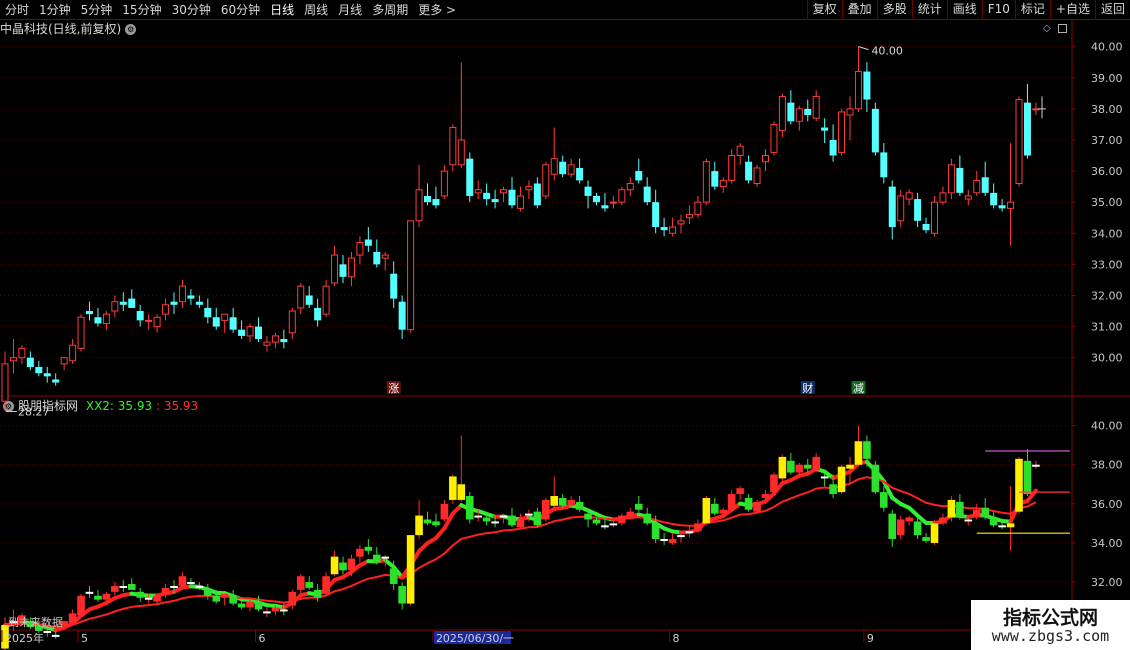 The image size is (1130, 650). Describe the element at coordinates (1107, 543) in the screenshot. I see `indicator-tick-label: 34.00` at that location.